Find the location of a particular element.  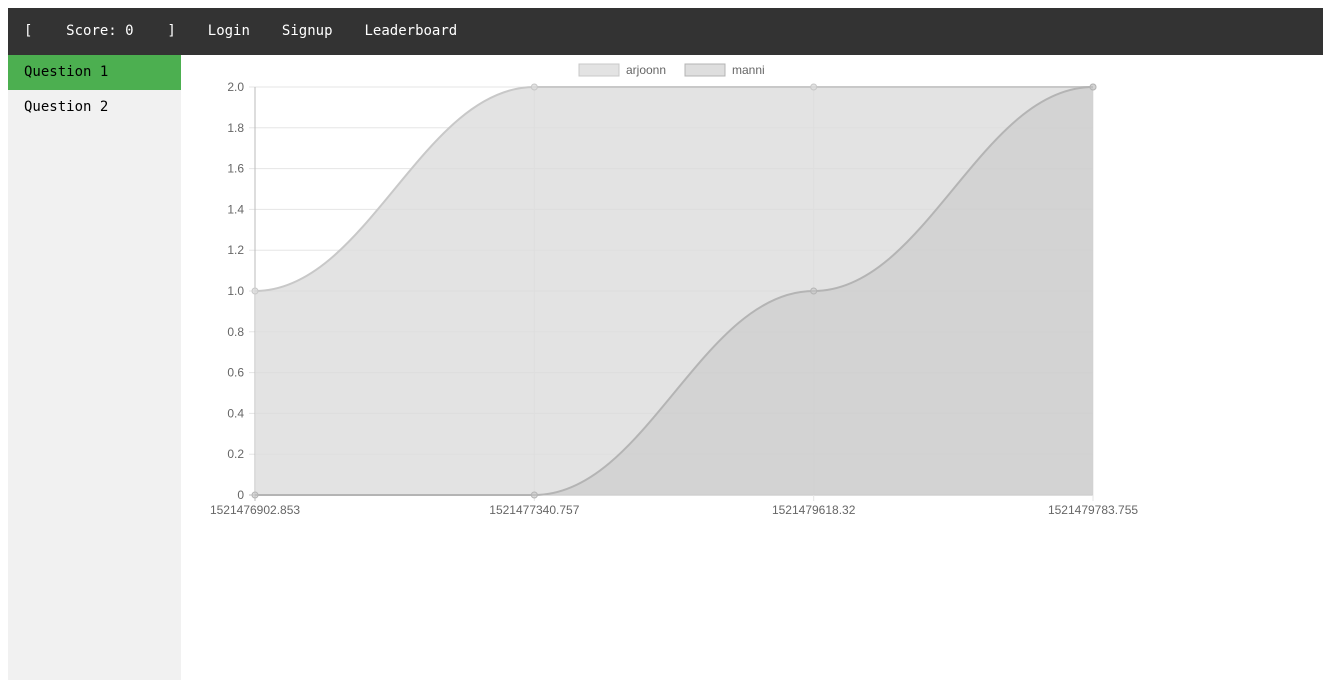

y-tick-label: 2.0 is located at coordinates (235, 87).